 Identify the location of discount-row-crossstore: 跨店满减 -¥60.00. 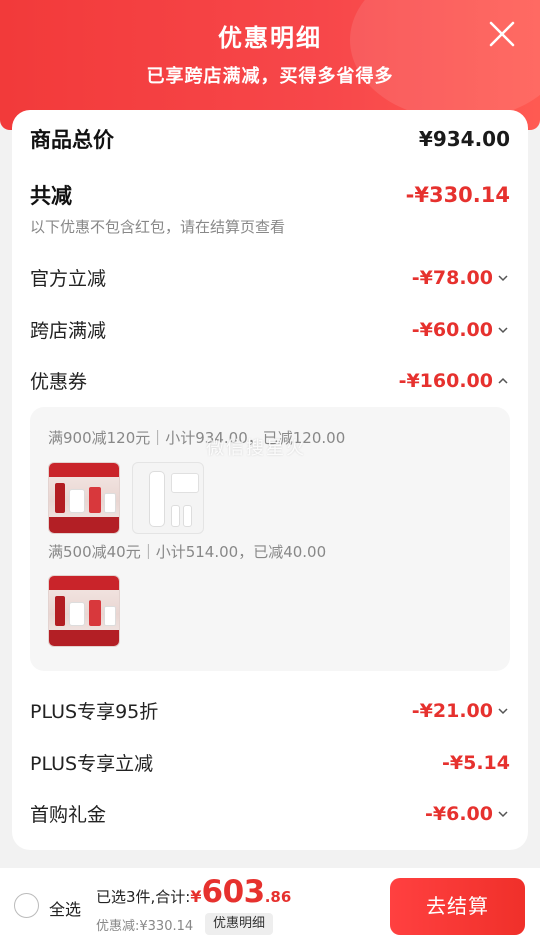
(270, 329).